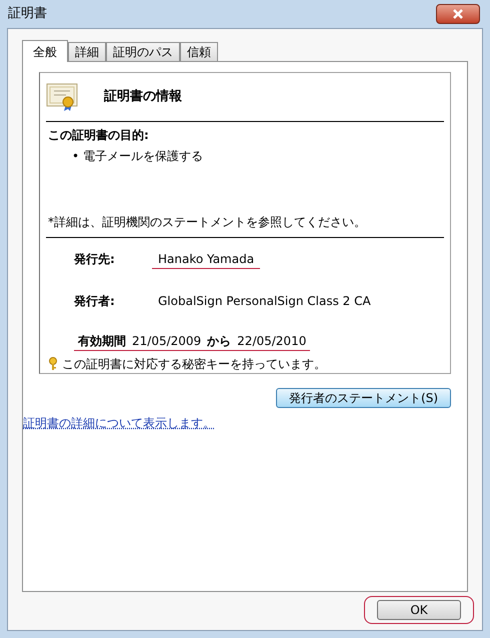 The height and width of the screenshot is (638, 490). What do you see at coordinates (95, 259) in the screenshot?
I see `field-label: 発行先:` at bounding box center [95, 259].